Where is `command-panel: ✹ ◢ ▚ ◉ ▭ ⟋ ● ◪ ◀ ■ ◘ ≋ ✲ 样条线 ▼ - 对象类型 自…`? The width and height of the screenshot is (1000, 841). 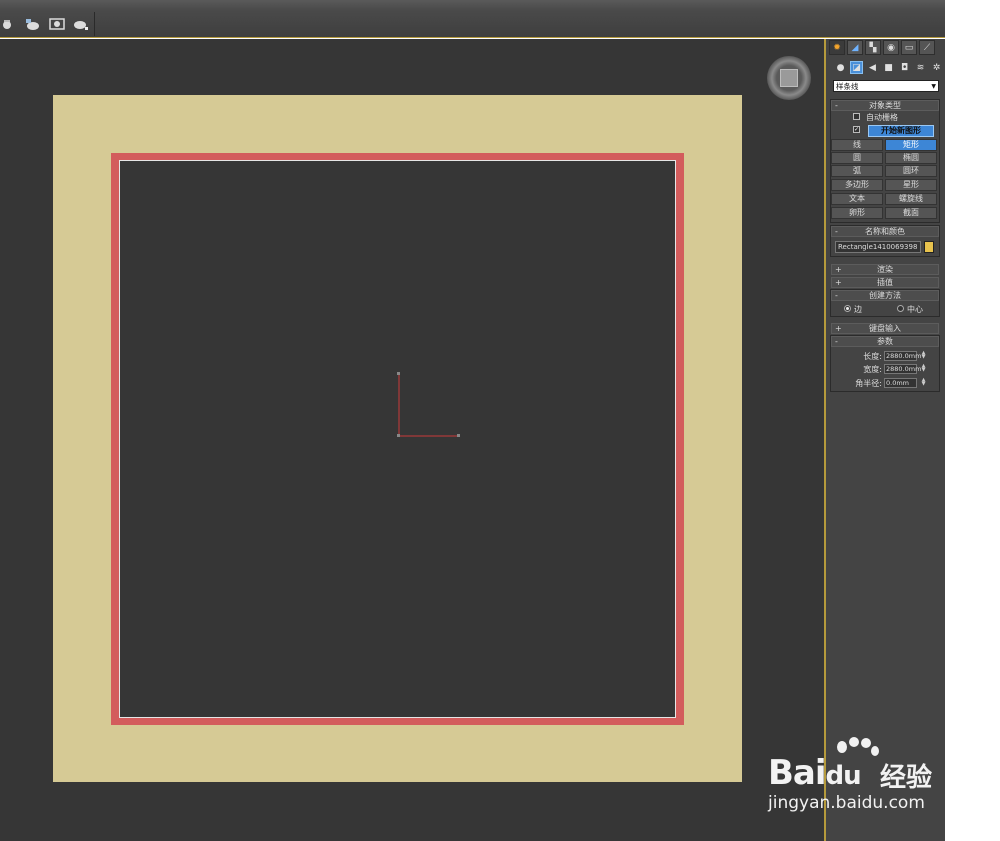 command-panel: ✹ ◢ ▚ ◉ ▭ ⟋ ● ◪ ◀ ■ ◘ ≋ ✲ 样条线 ▼ - 对象类型 自… is located at coordinates (885, 440).